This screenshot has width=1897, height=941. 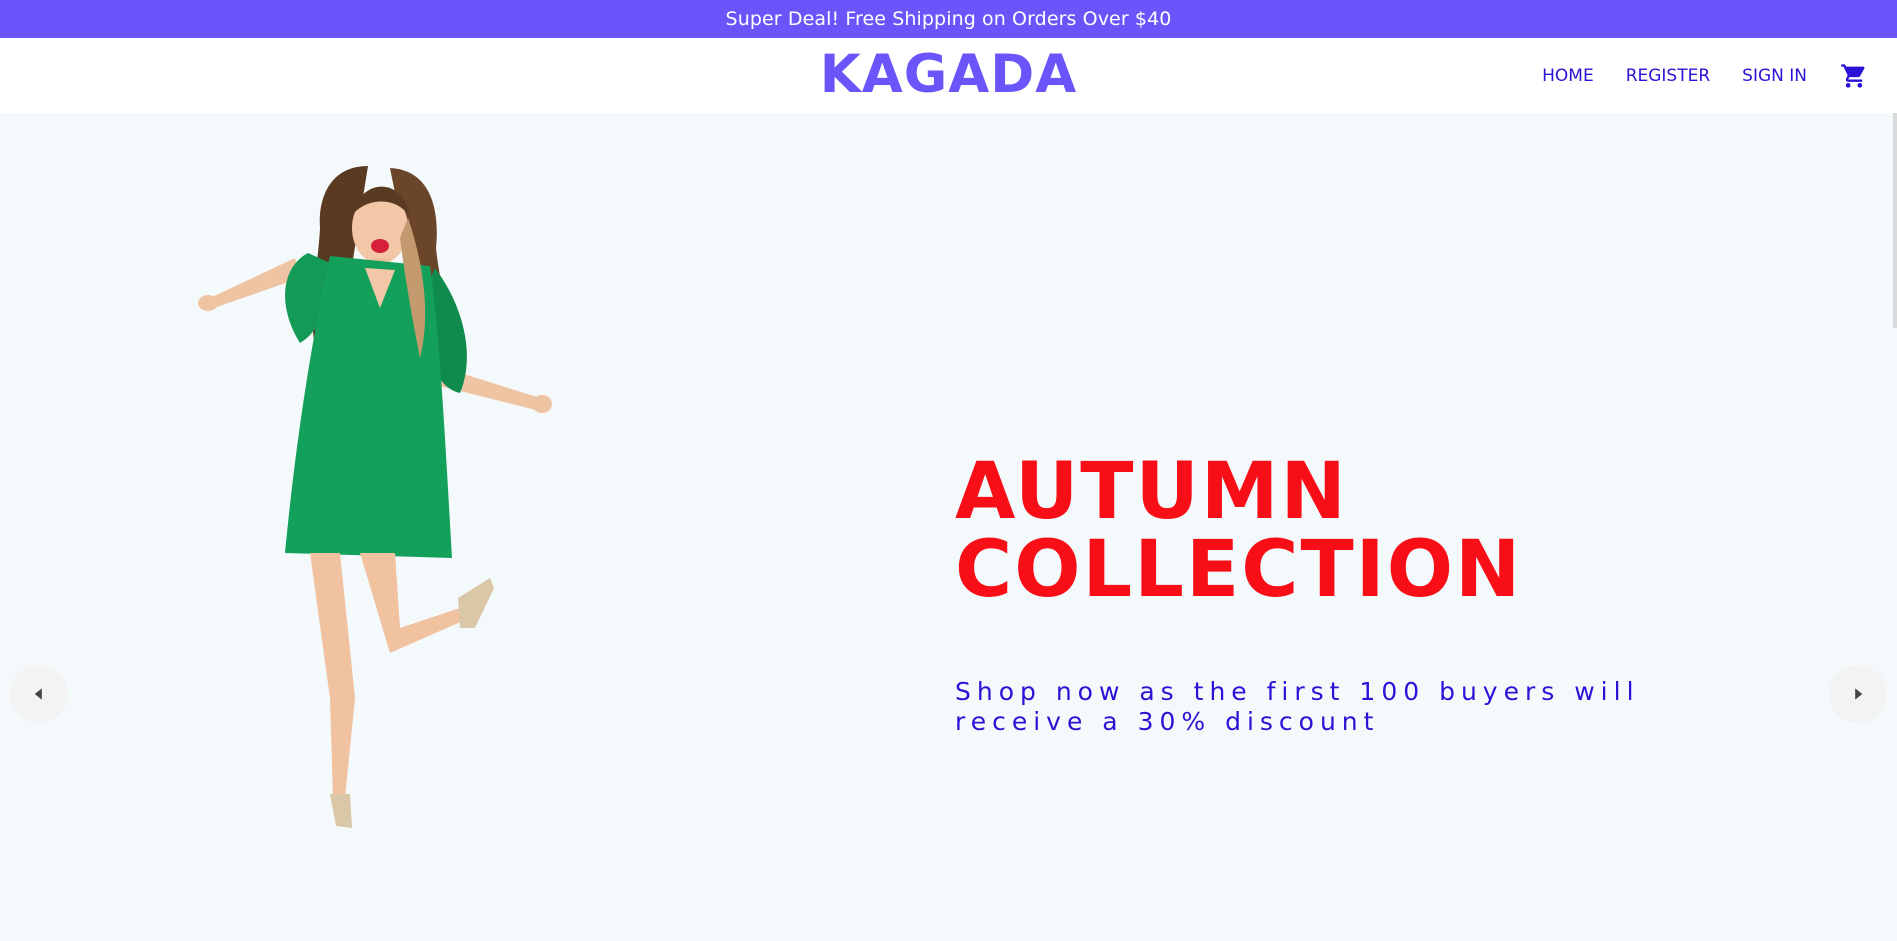 I want to click on hero-title: AUTUMN COLLECTION, so click(x=1239, y=531).